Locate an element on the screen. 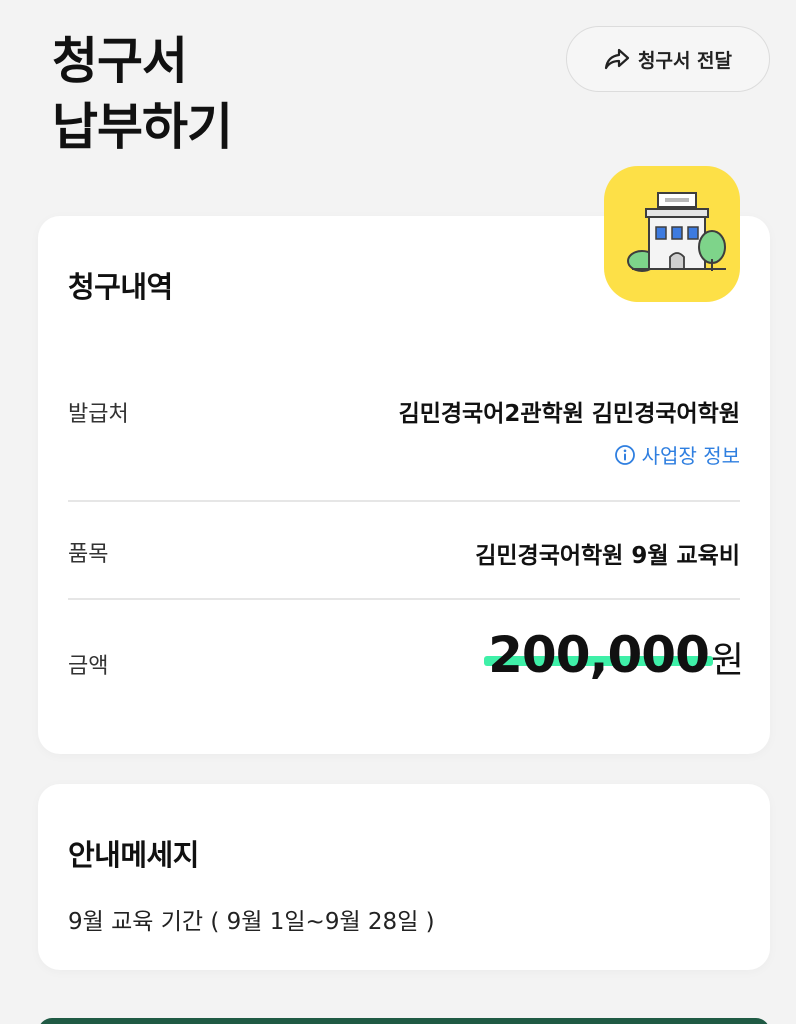 This screenshot has width=796, height=1024. page-title-line1: 청구서 is located at coordinates (120, 61).